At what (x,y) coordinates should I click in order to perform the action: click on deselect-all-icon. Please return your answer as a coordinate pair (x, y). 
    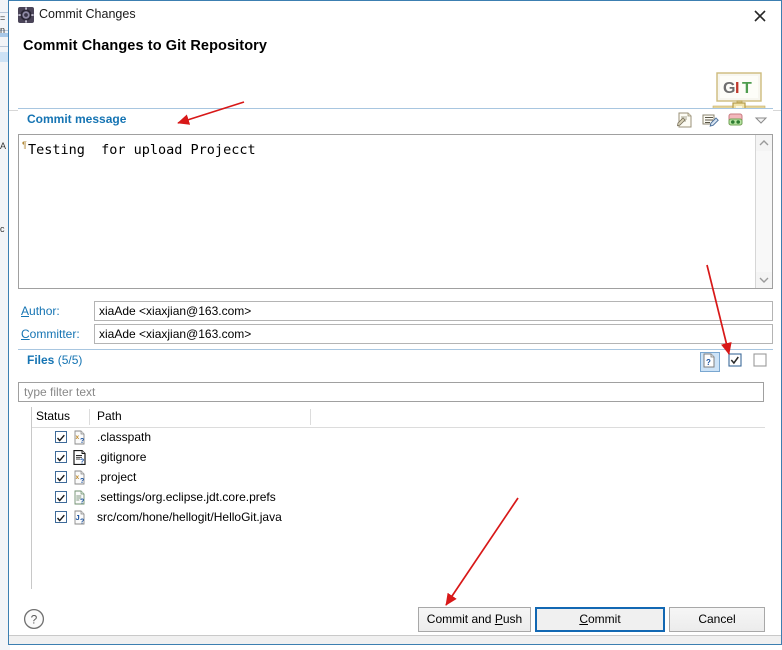
    Looking at the image, I should click on (761, 361).